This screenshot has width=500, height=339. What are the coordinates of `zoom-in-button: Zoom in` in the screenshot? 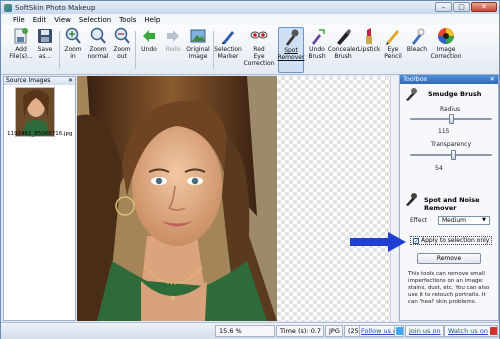 It's located at (73, 43).